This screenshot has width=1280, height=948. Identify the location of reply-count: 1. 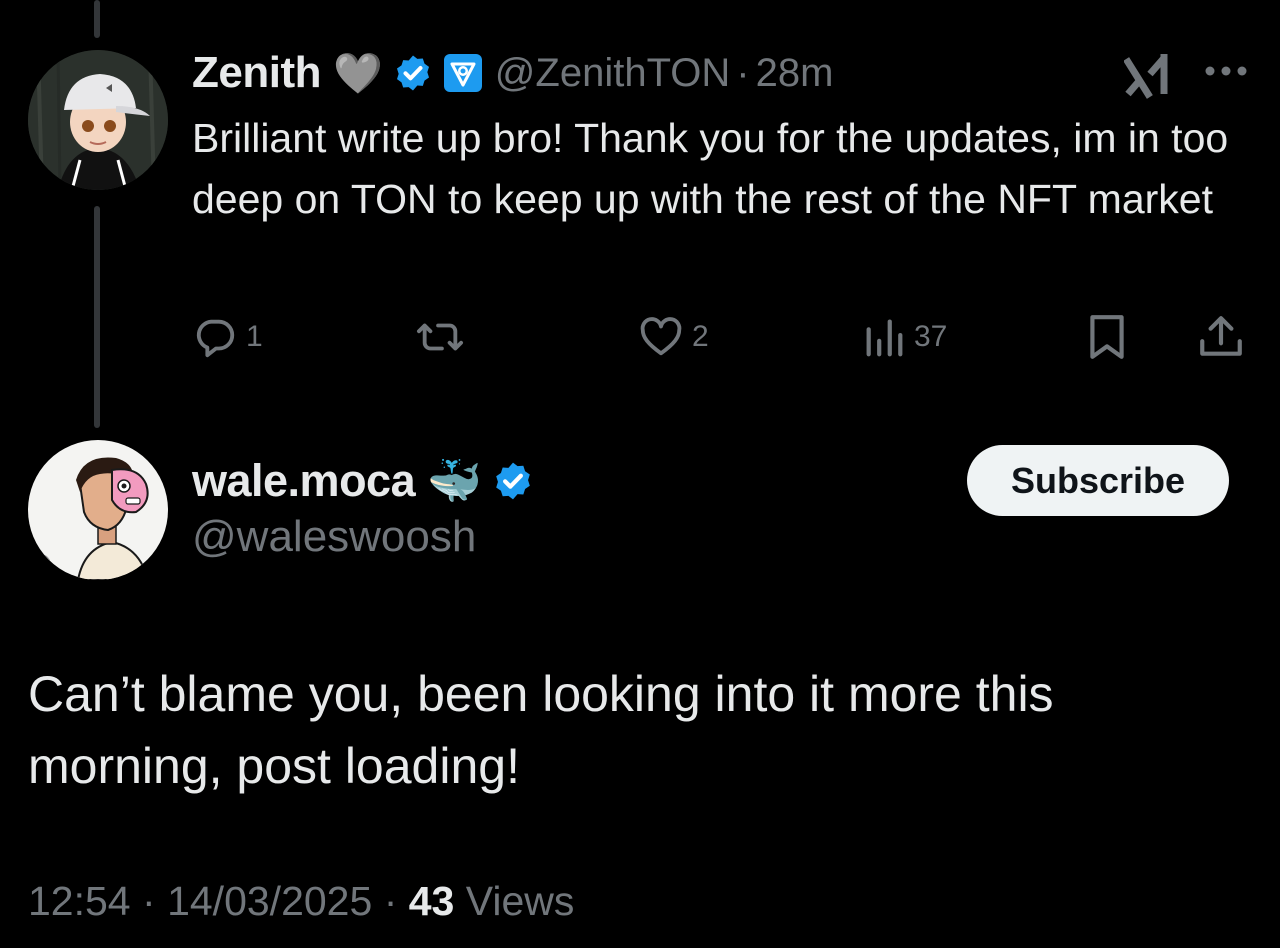
(254, 336).